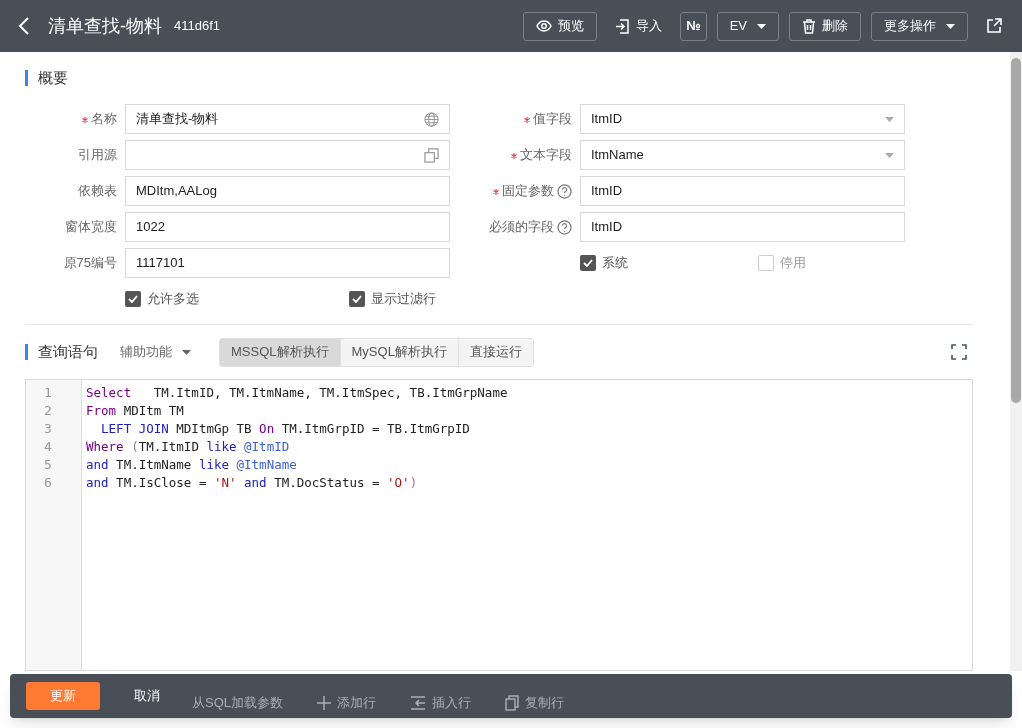  Describe the element at coordinates (431, 119) in the screenshot. I see `globe-icon` at that location.